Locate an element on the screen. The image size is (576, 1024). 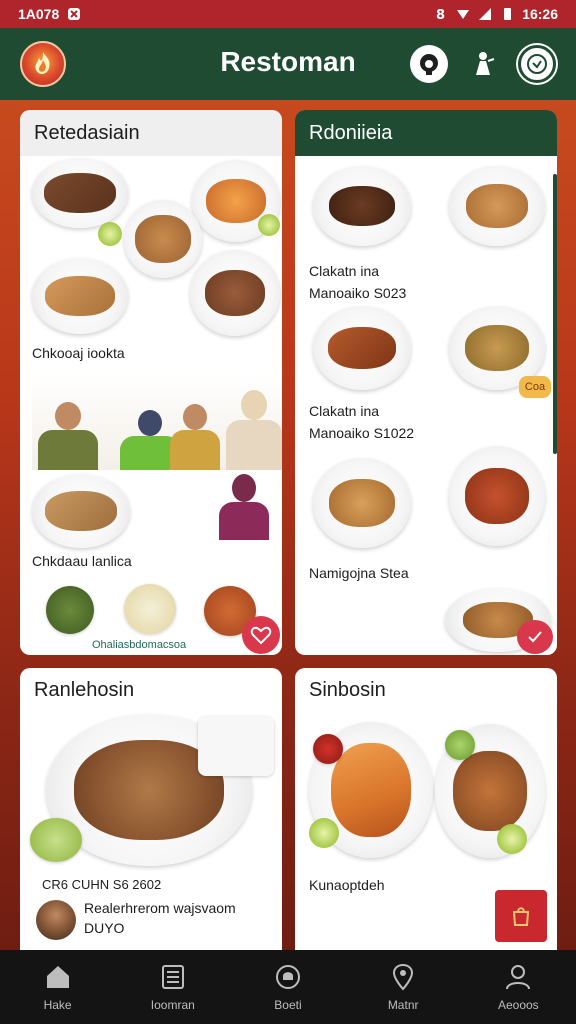
select-button is located at coordinates (535, 637).